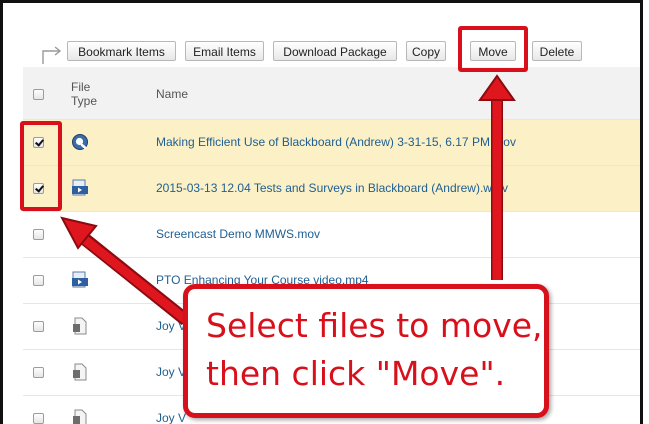 This screenshot has height=424, width=649. What do you see at coordinates (224, 51) in the screenshot?
I see `email-items-button: Email Items` at bounding box center [224, 51].